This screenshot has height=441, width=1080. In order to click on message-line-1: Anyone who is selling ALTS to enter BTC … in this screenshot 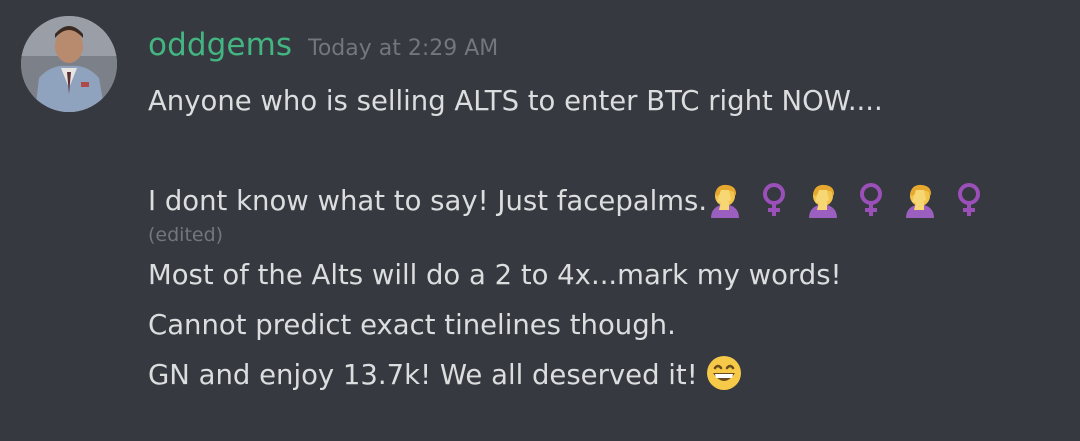, I will do `click(515, 101)`.